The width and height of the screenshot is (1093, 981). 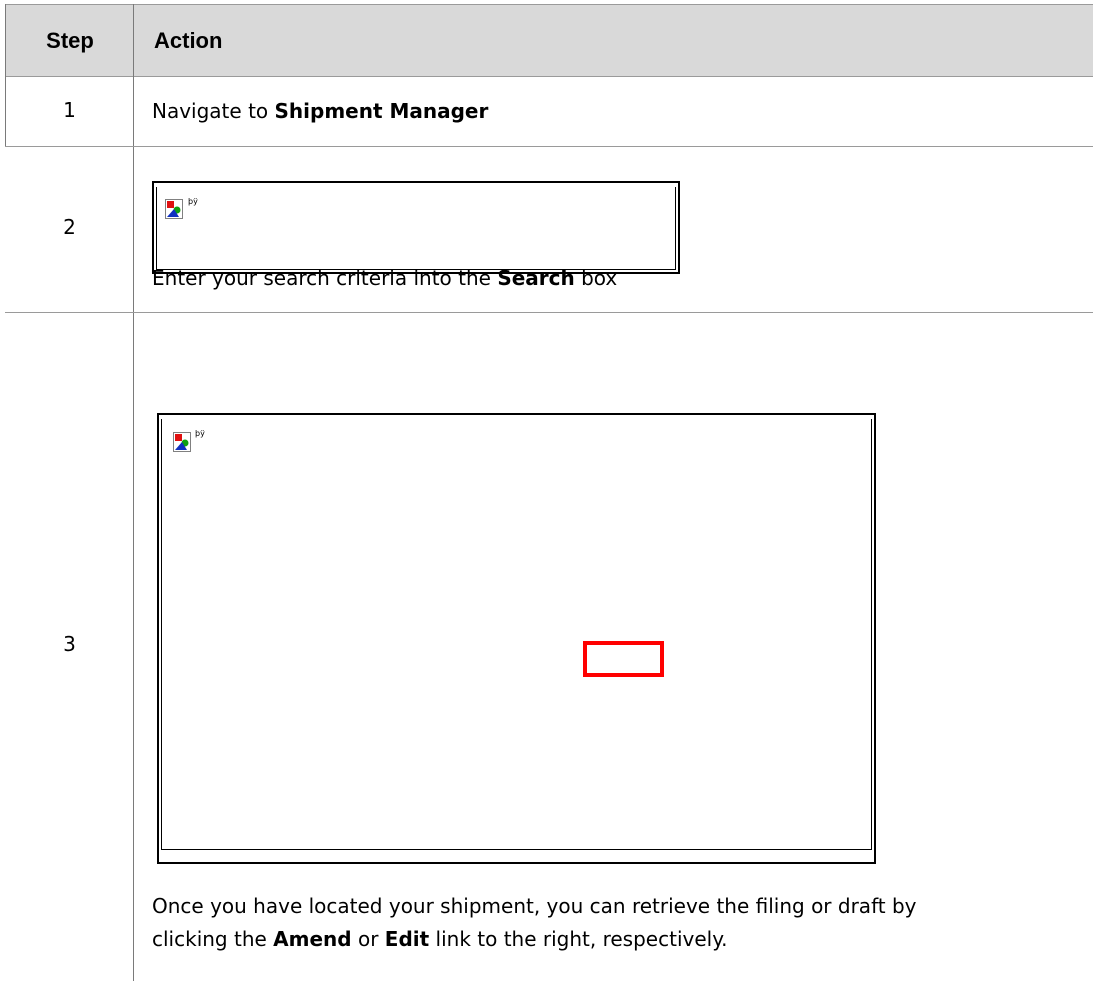 What do you see at coordinates (69, 644) in the screenshot?
I see `step-number-3: 3` at bounding box center [69, 644].